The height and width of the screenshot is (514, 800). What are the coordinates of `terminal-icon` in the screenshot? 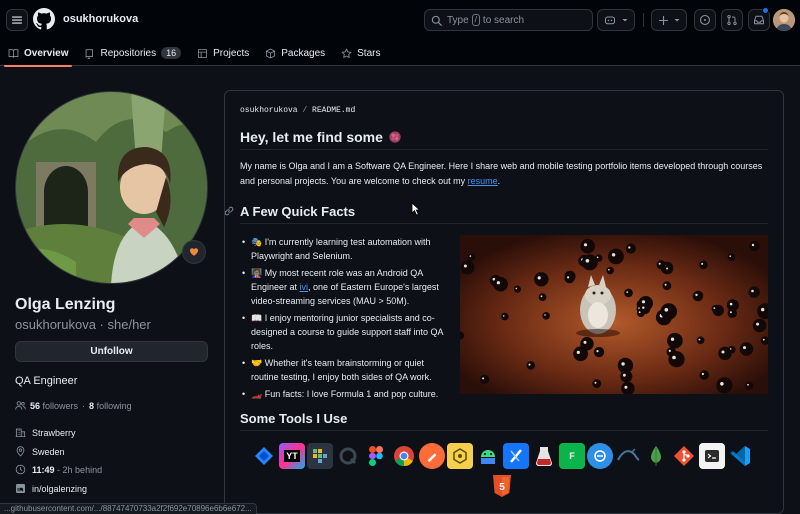 It's located at (712, 456).